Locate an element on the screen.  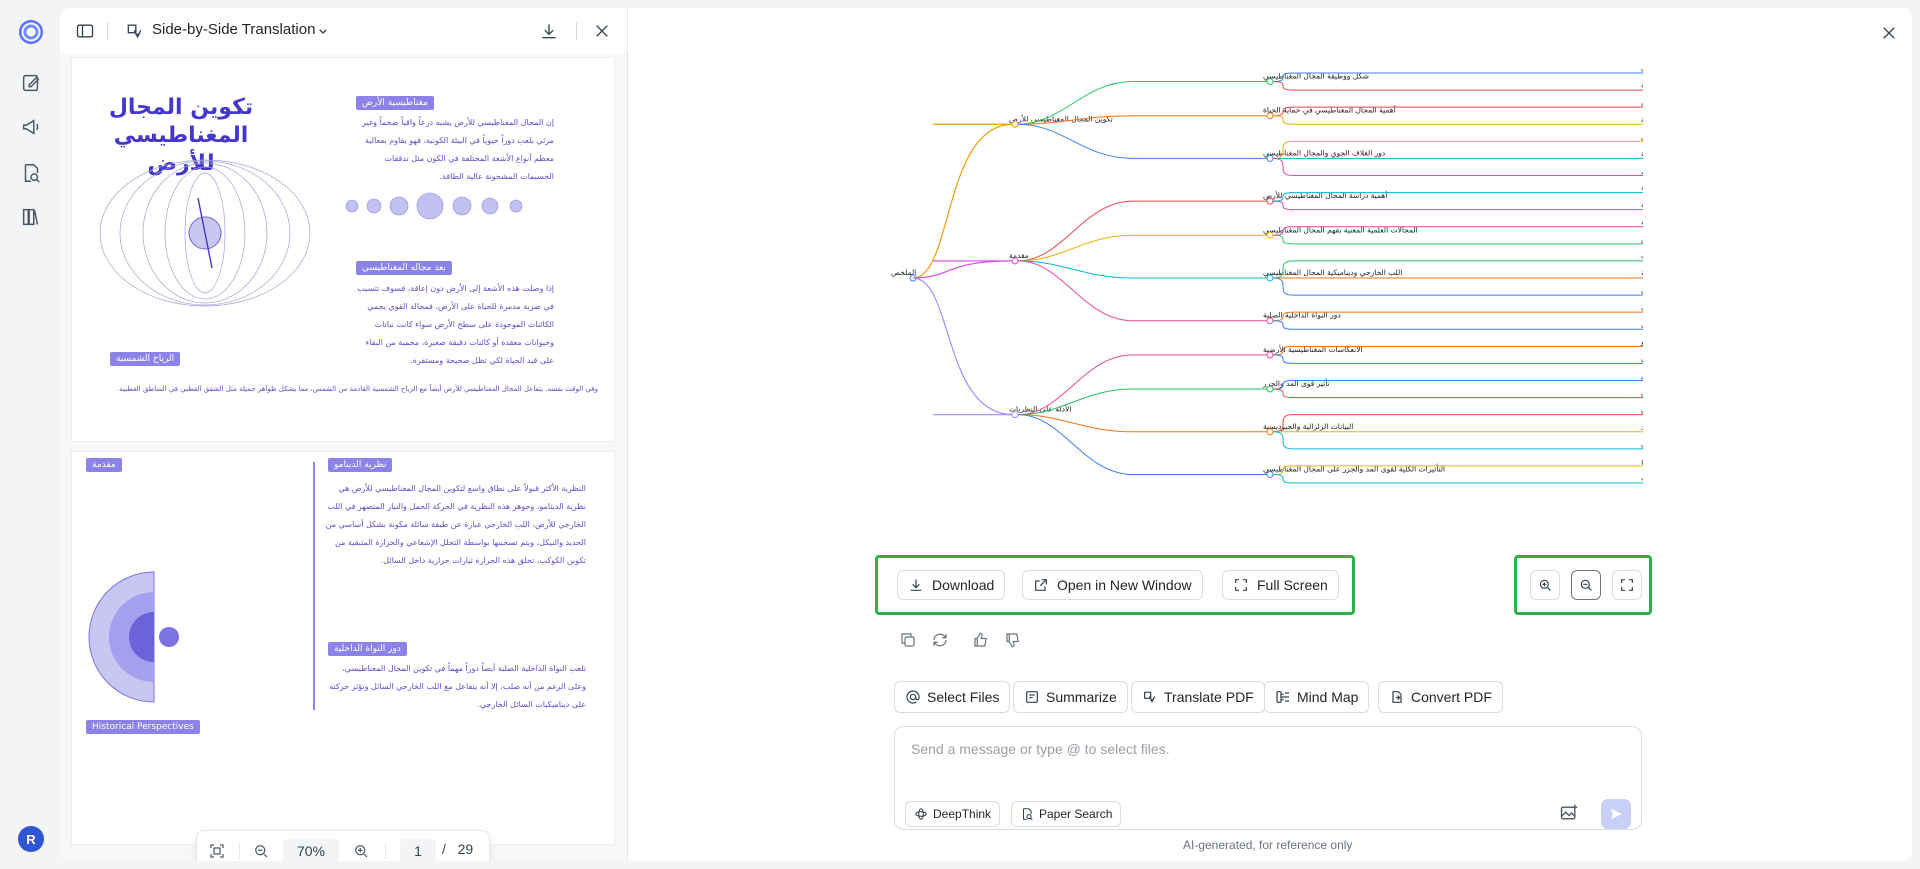
send-button is located at coordinates (1616, 814).